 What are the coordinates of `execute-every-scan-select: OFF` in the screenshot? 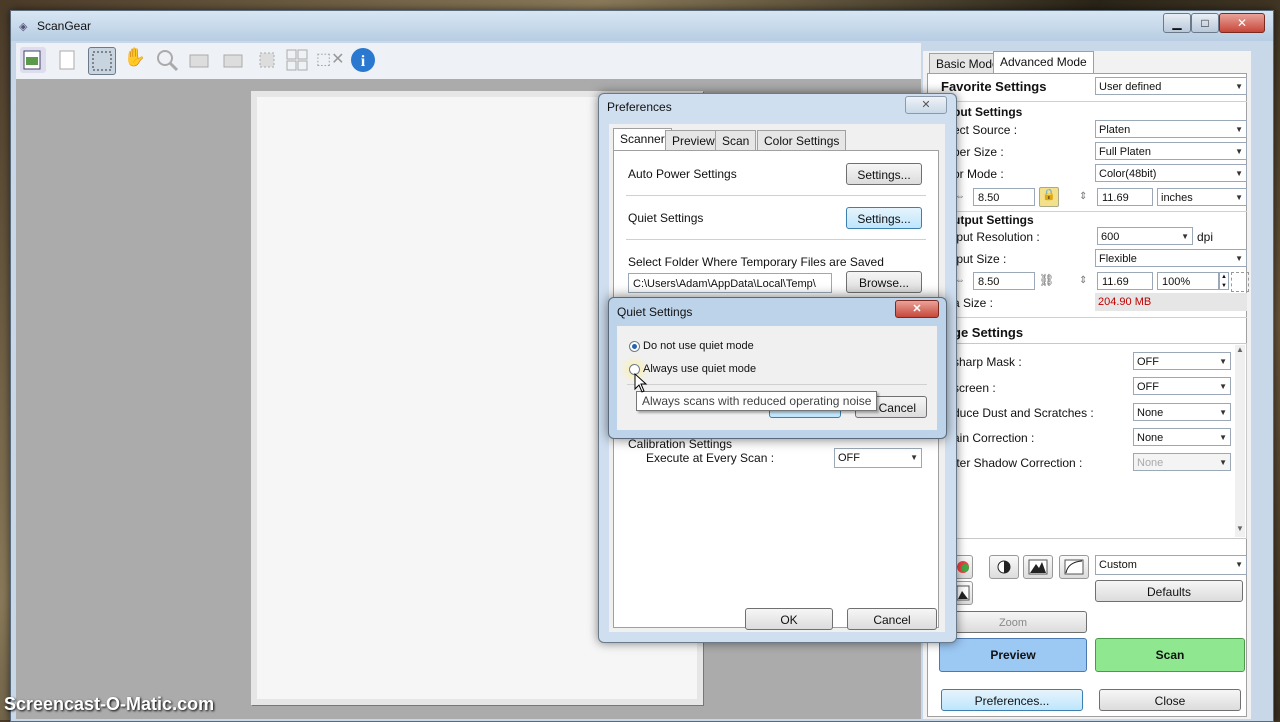 It's located at (878, 458).